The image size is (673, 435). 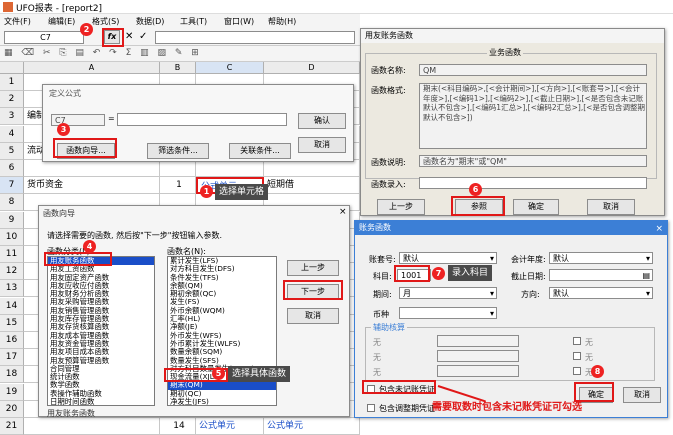 I want to click on period-value: 月, so click(x=407, y=293).